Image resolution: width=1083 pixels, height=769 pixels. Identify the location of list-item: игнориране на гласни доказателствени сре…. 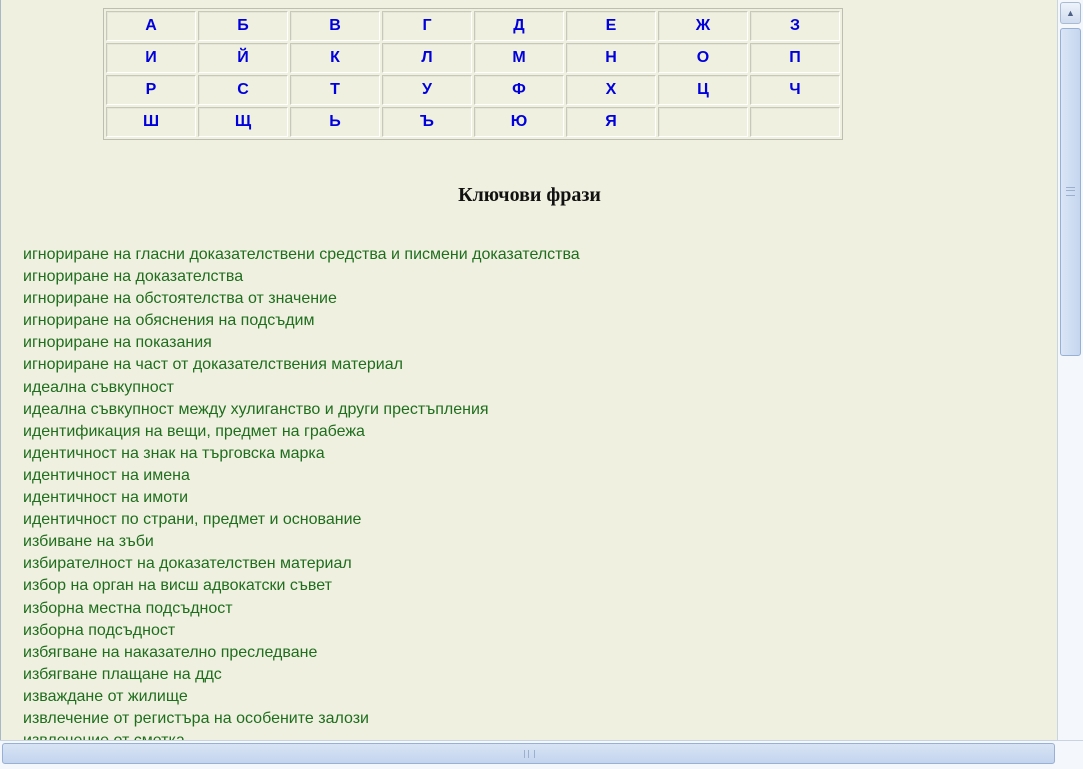
(301, 255).